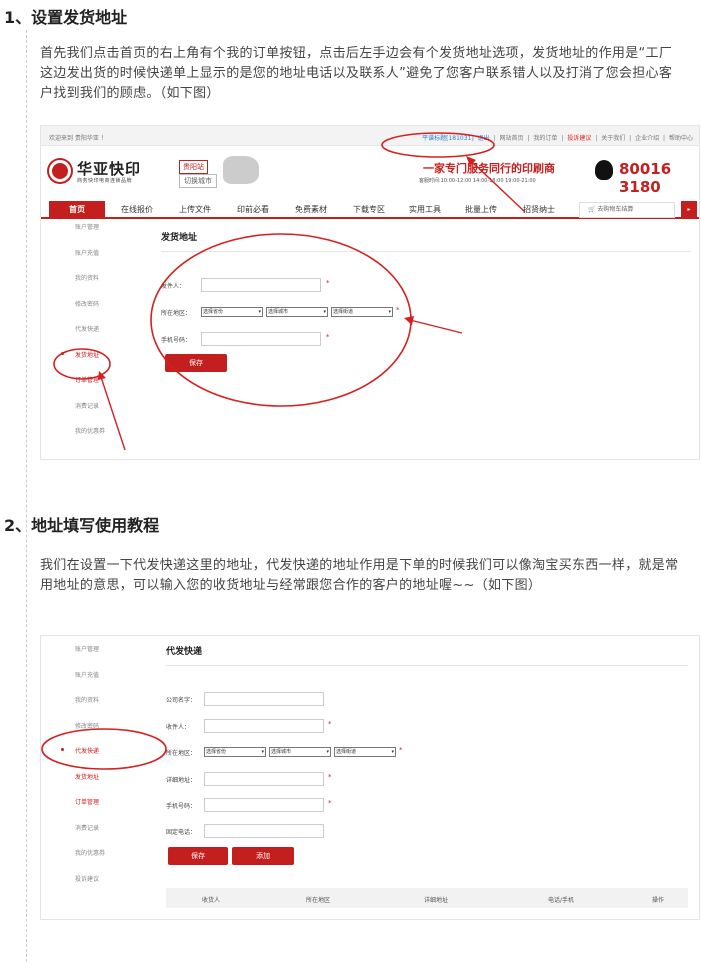  What do you see at coordinates (264, 726) in the screenshot?
I see `receiver-input` at bounding box center [264, 726].